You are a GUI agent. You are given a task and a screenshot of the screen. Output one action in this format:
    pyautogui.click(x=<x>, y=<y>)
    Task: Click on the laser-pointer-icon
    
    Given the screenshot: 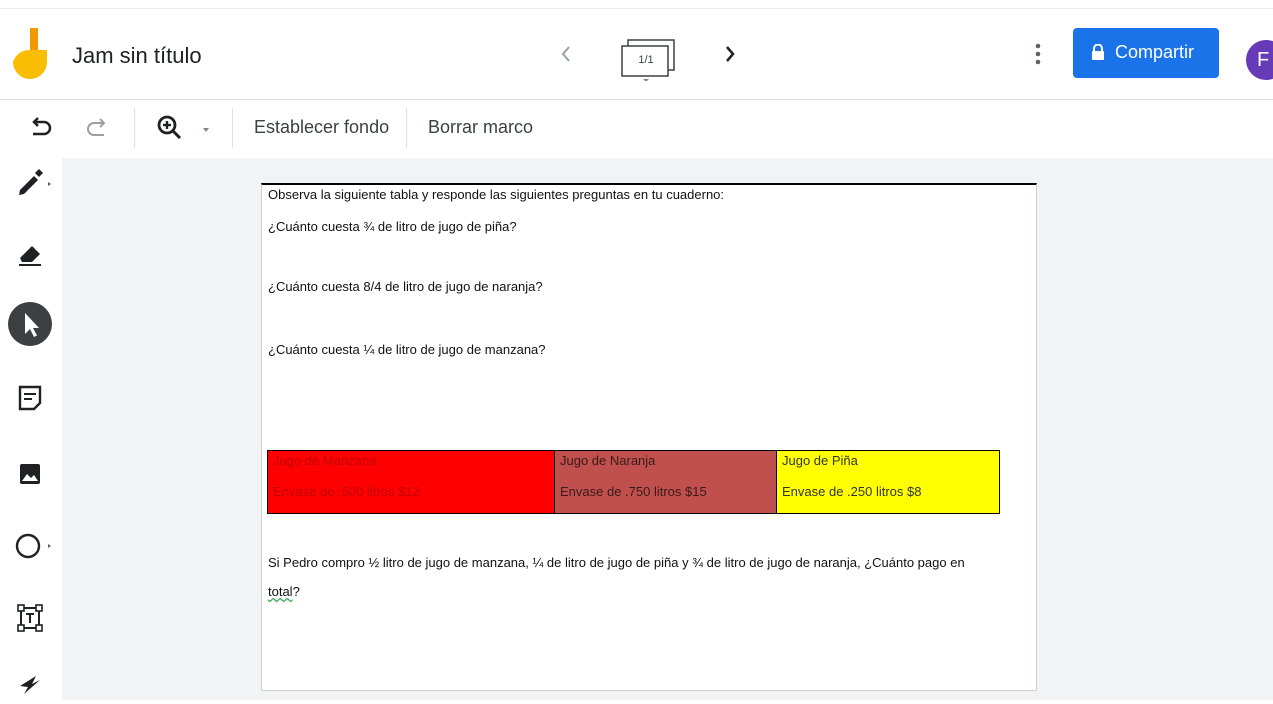 What is the action you would take?
    pyautogui.click(x=30, y=680)
    